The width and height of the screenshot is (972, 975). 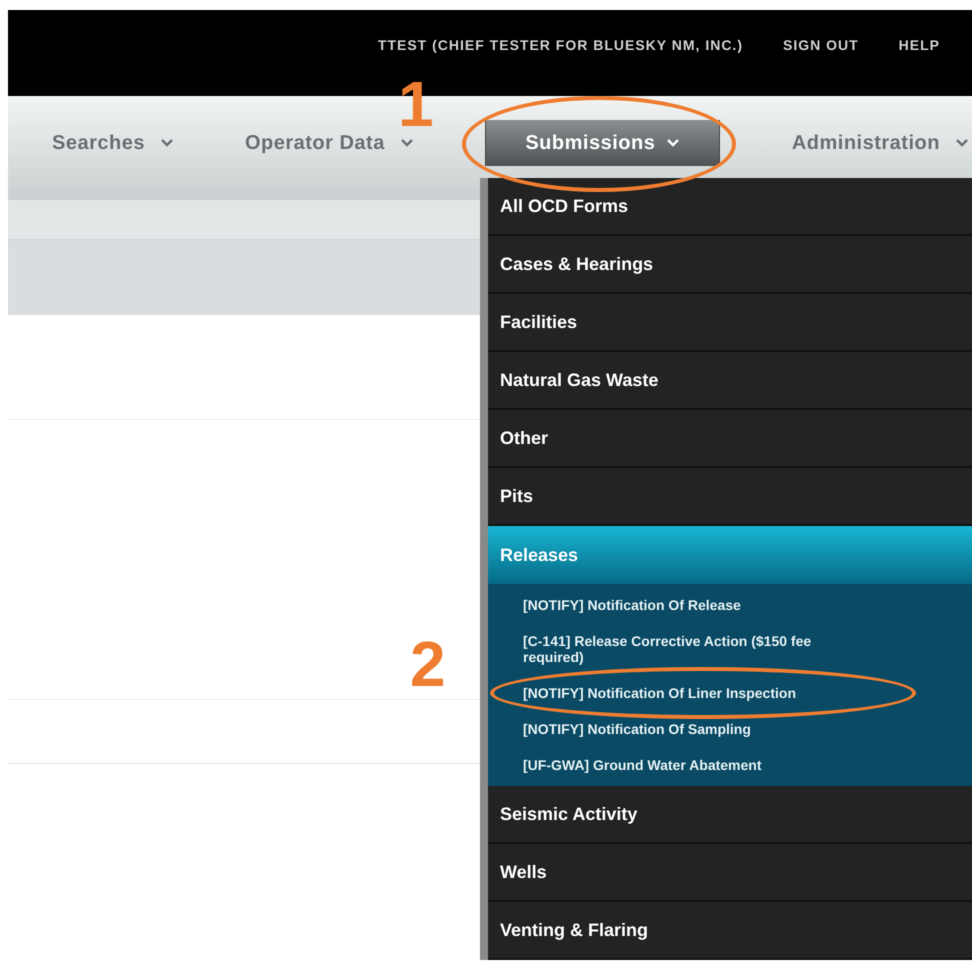 What do you see at coordinates (673, 605) in the screenshot?
I see `submenu-item: [NOTIFY] Notification Of Release` at bounding box center [673, 605].